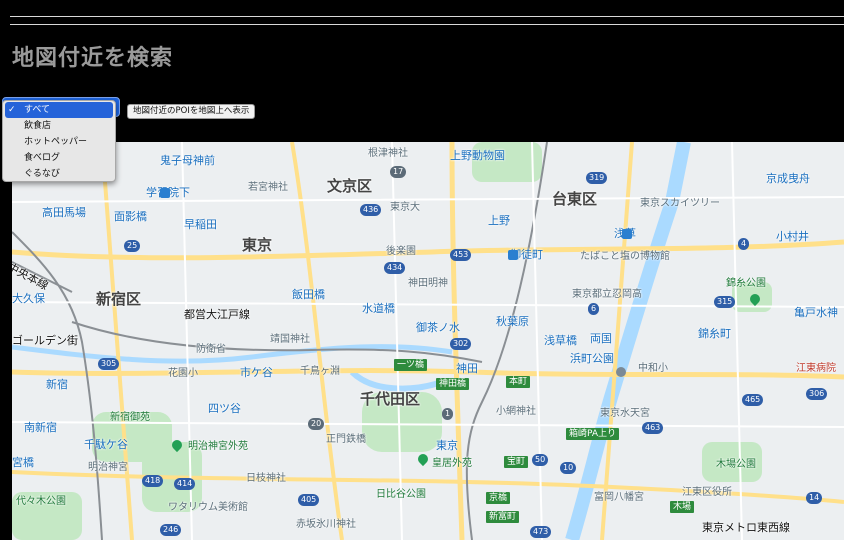  What do you see at coordinates (388, 151) in the screenshot?
I see `poi-label: 根津神社` at bounding box center [388, 151].